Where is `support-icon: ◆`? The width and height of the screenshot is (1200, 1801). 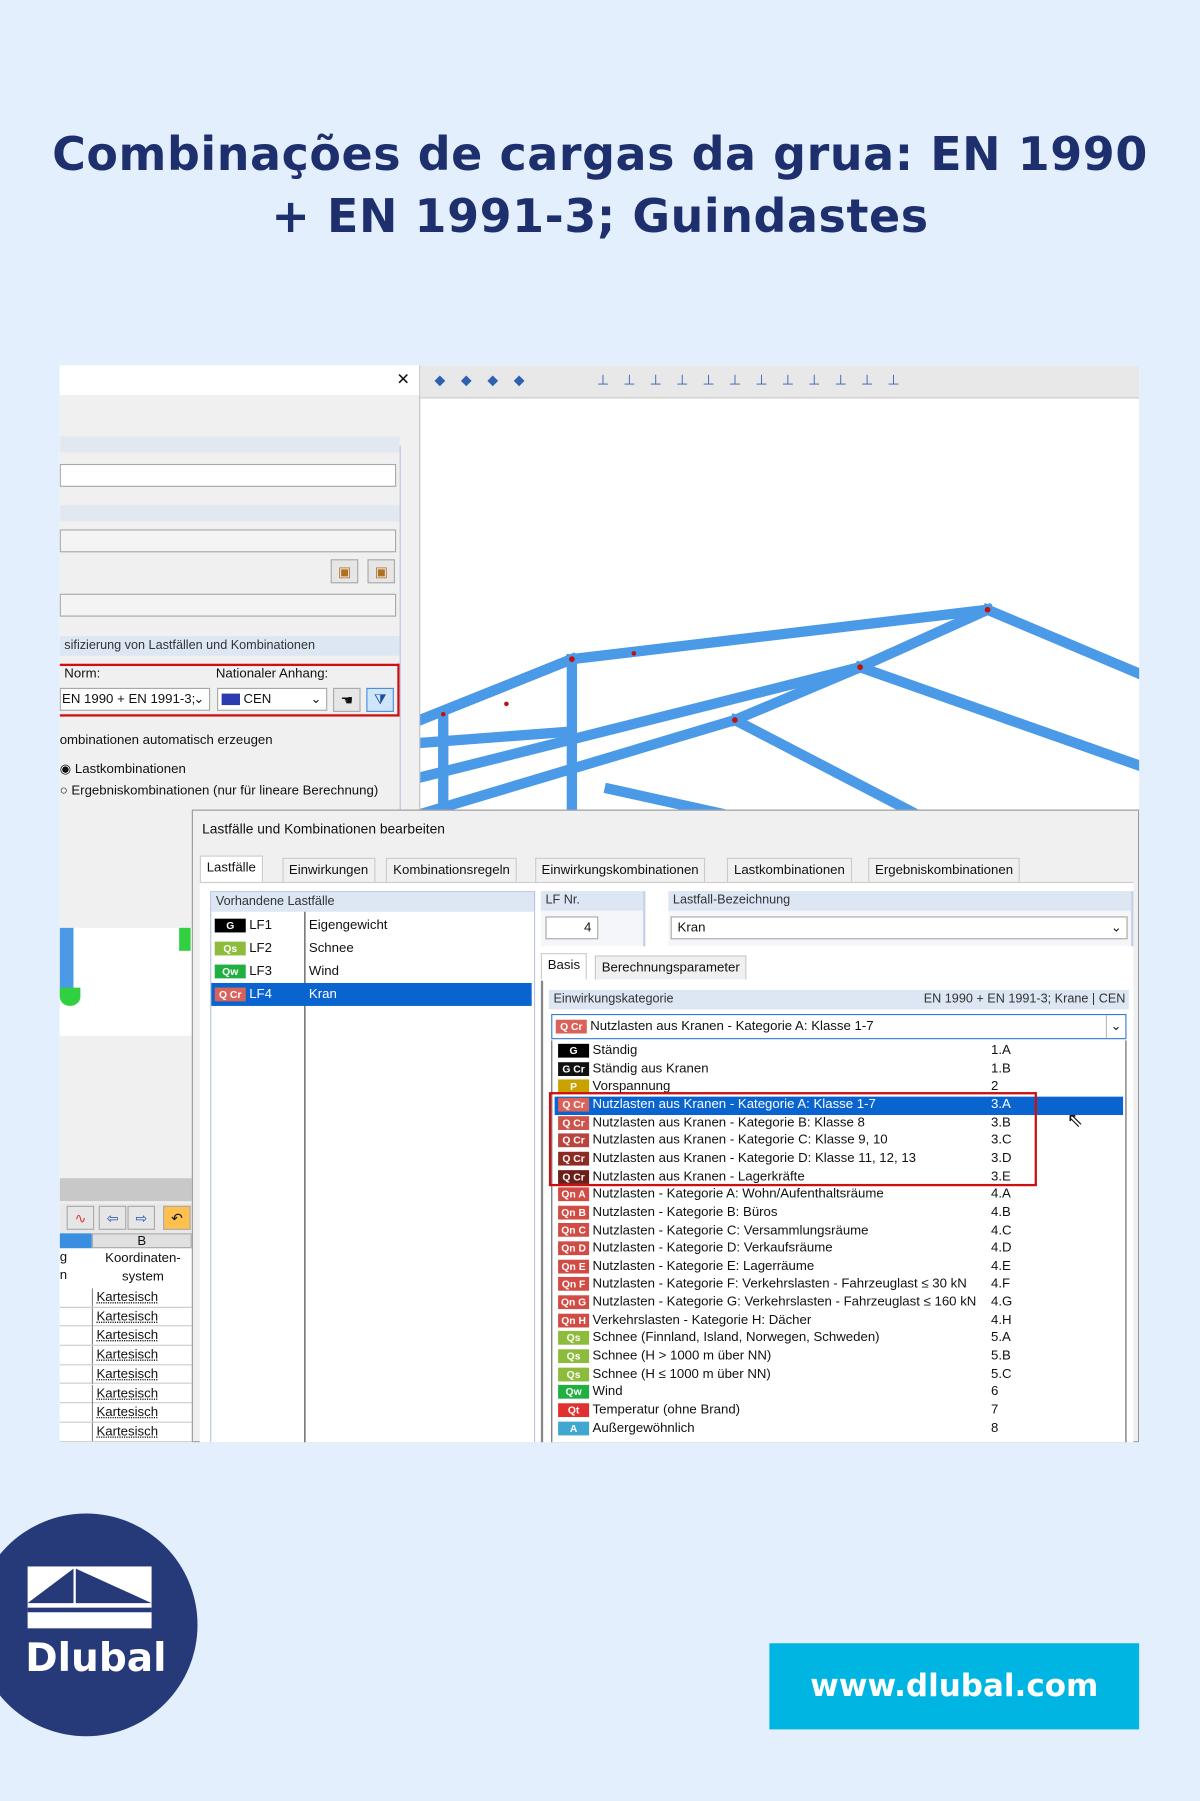
support-icon: ◆ is located at coordinates (519, 381).